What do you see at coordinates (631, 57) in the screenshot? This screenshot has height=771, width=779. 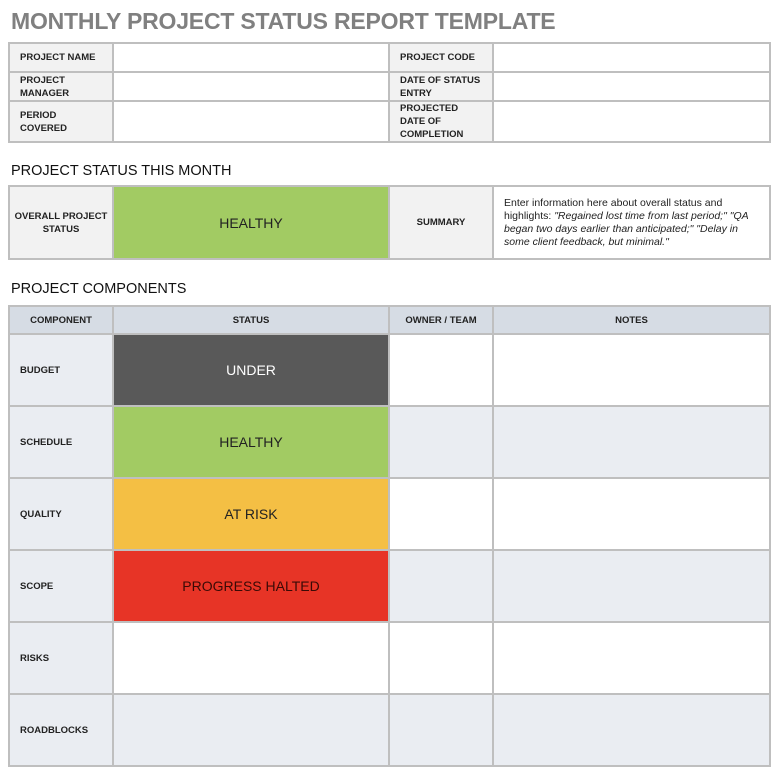 I see `project-code-field` at bounding box center [631, 57].